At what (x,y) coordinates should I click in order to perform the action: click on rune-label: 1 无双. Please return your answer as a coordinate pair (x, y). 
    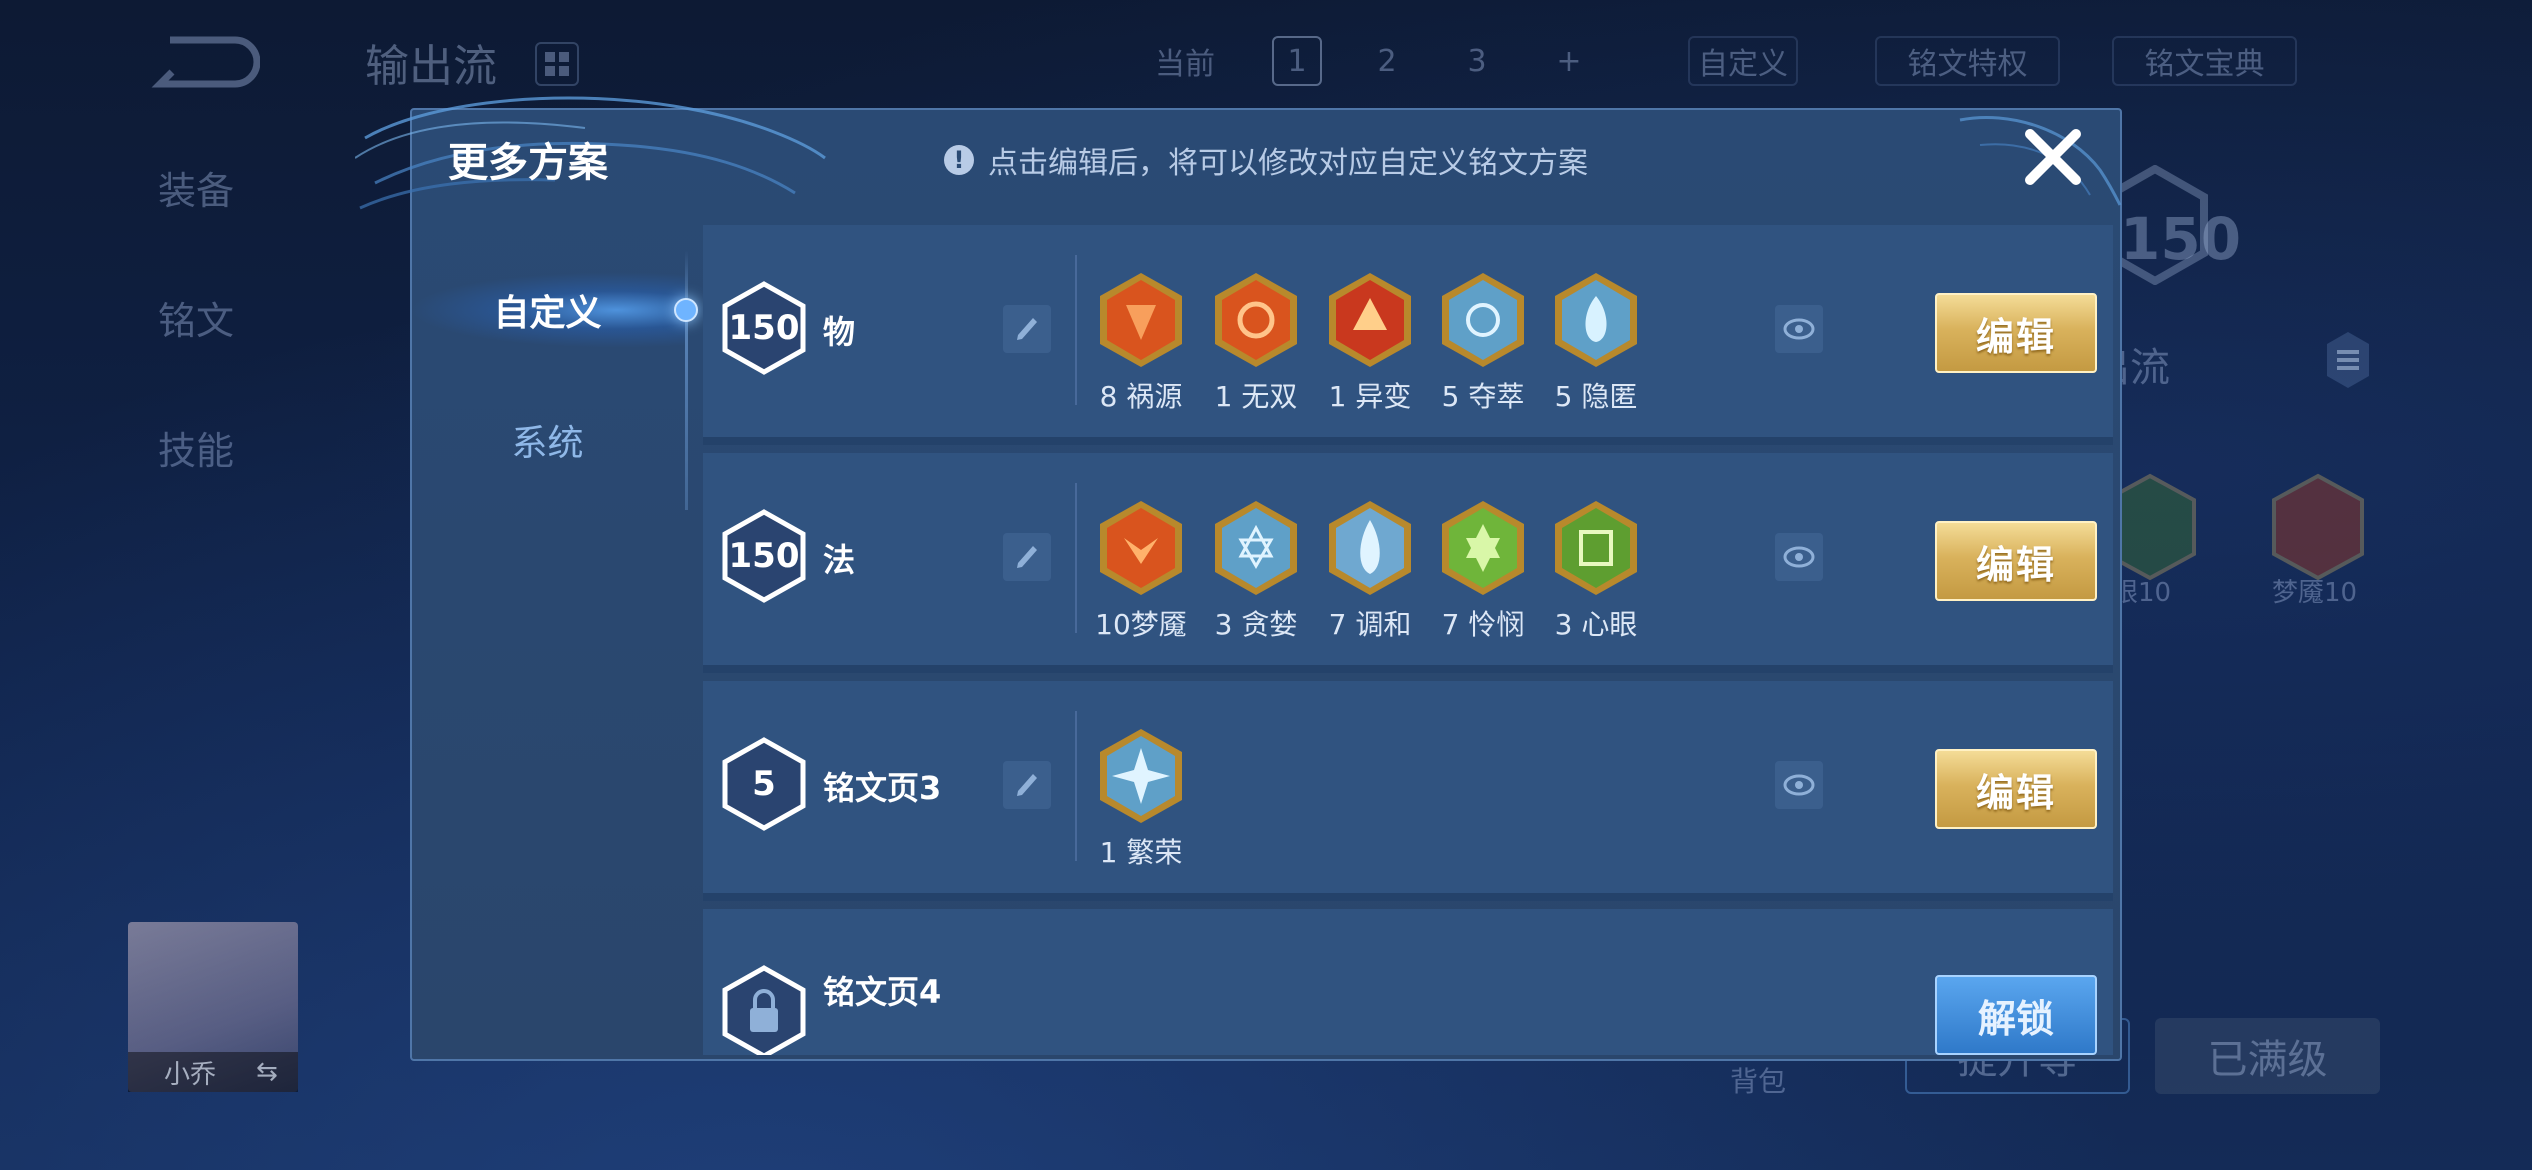
    Looking at the image, I should click on (1256, 396).